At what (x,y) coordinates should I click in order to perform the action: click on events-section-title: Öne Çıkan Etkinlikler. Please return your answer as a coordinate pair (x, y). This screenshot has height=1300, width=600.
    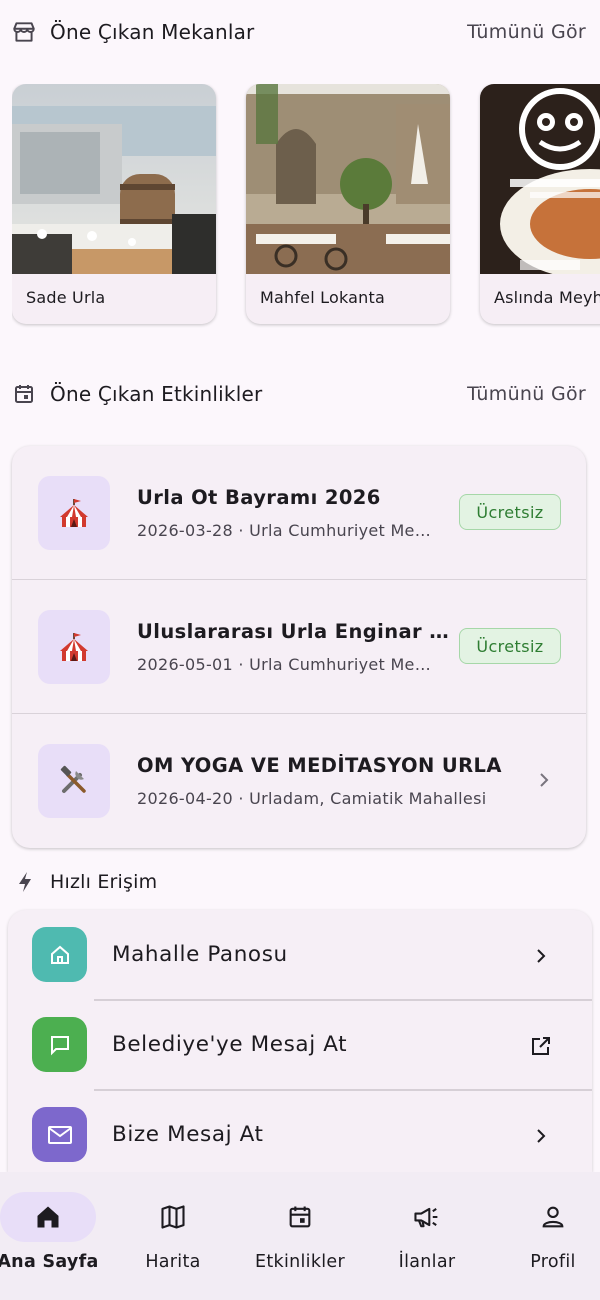
    Looking at the image, I should click on (156, 394).